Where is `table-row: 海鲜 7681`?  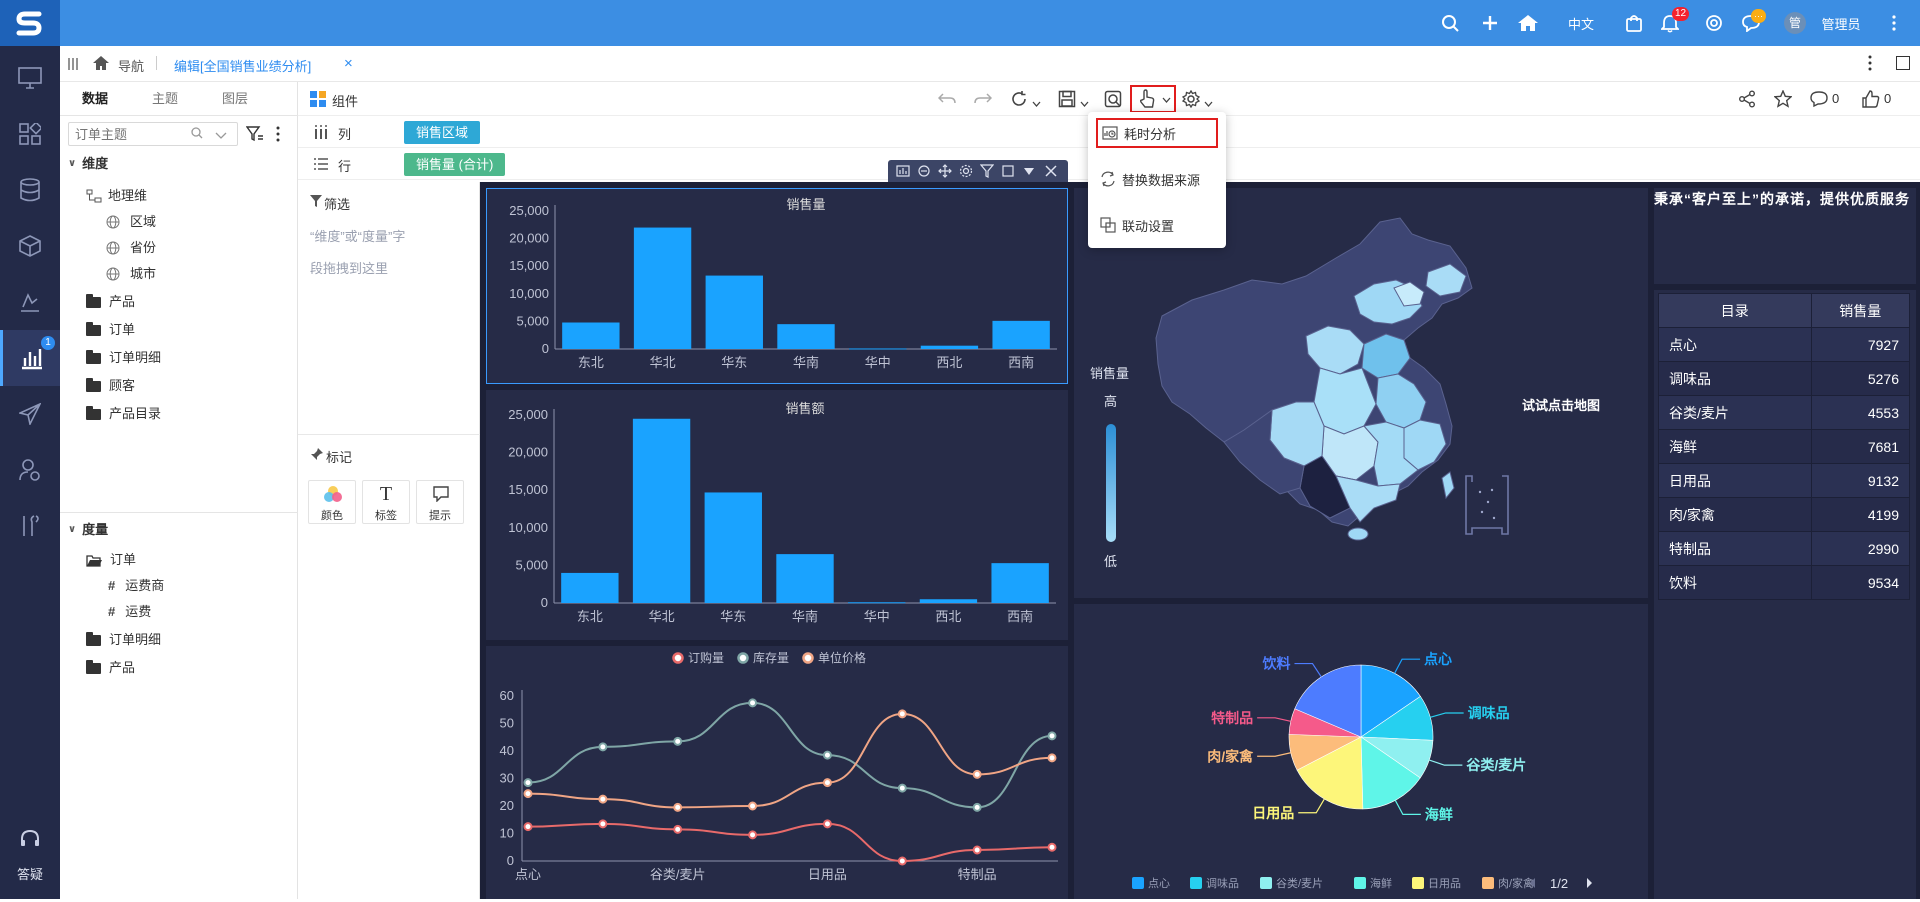
table-row: 海鲜 7681 is located at coordinates (1784, 446).